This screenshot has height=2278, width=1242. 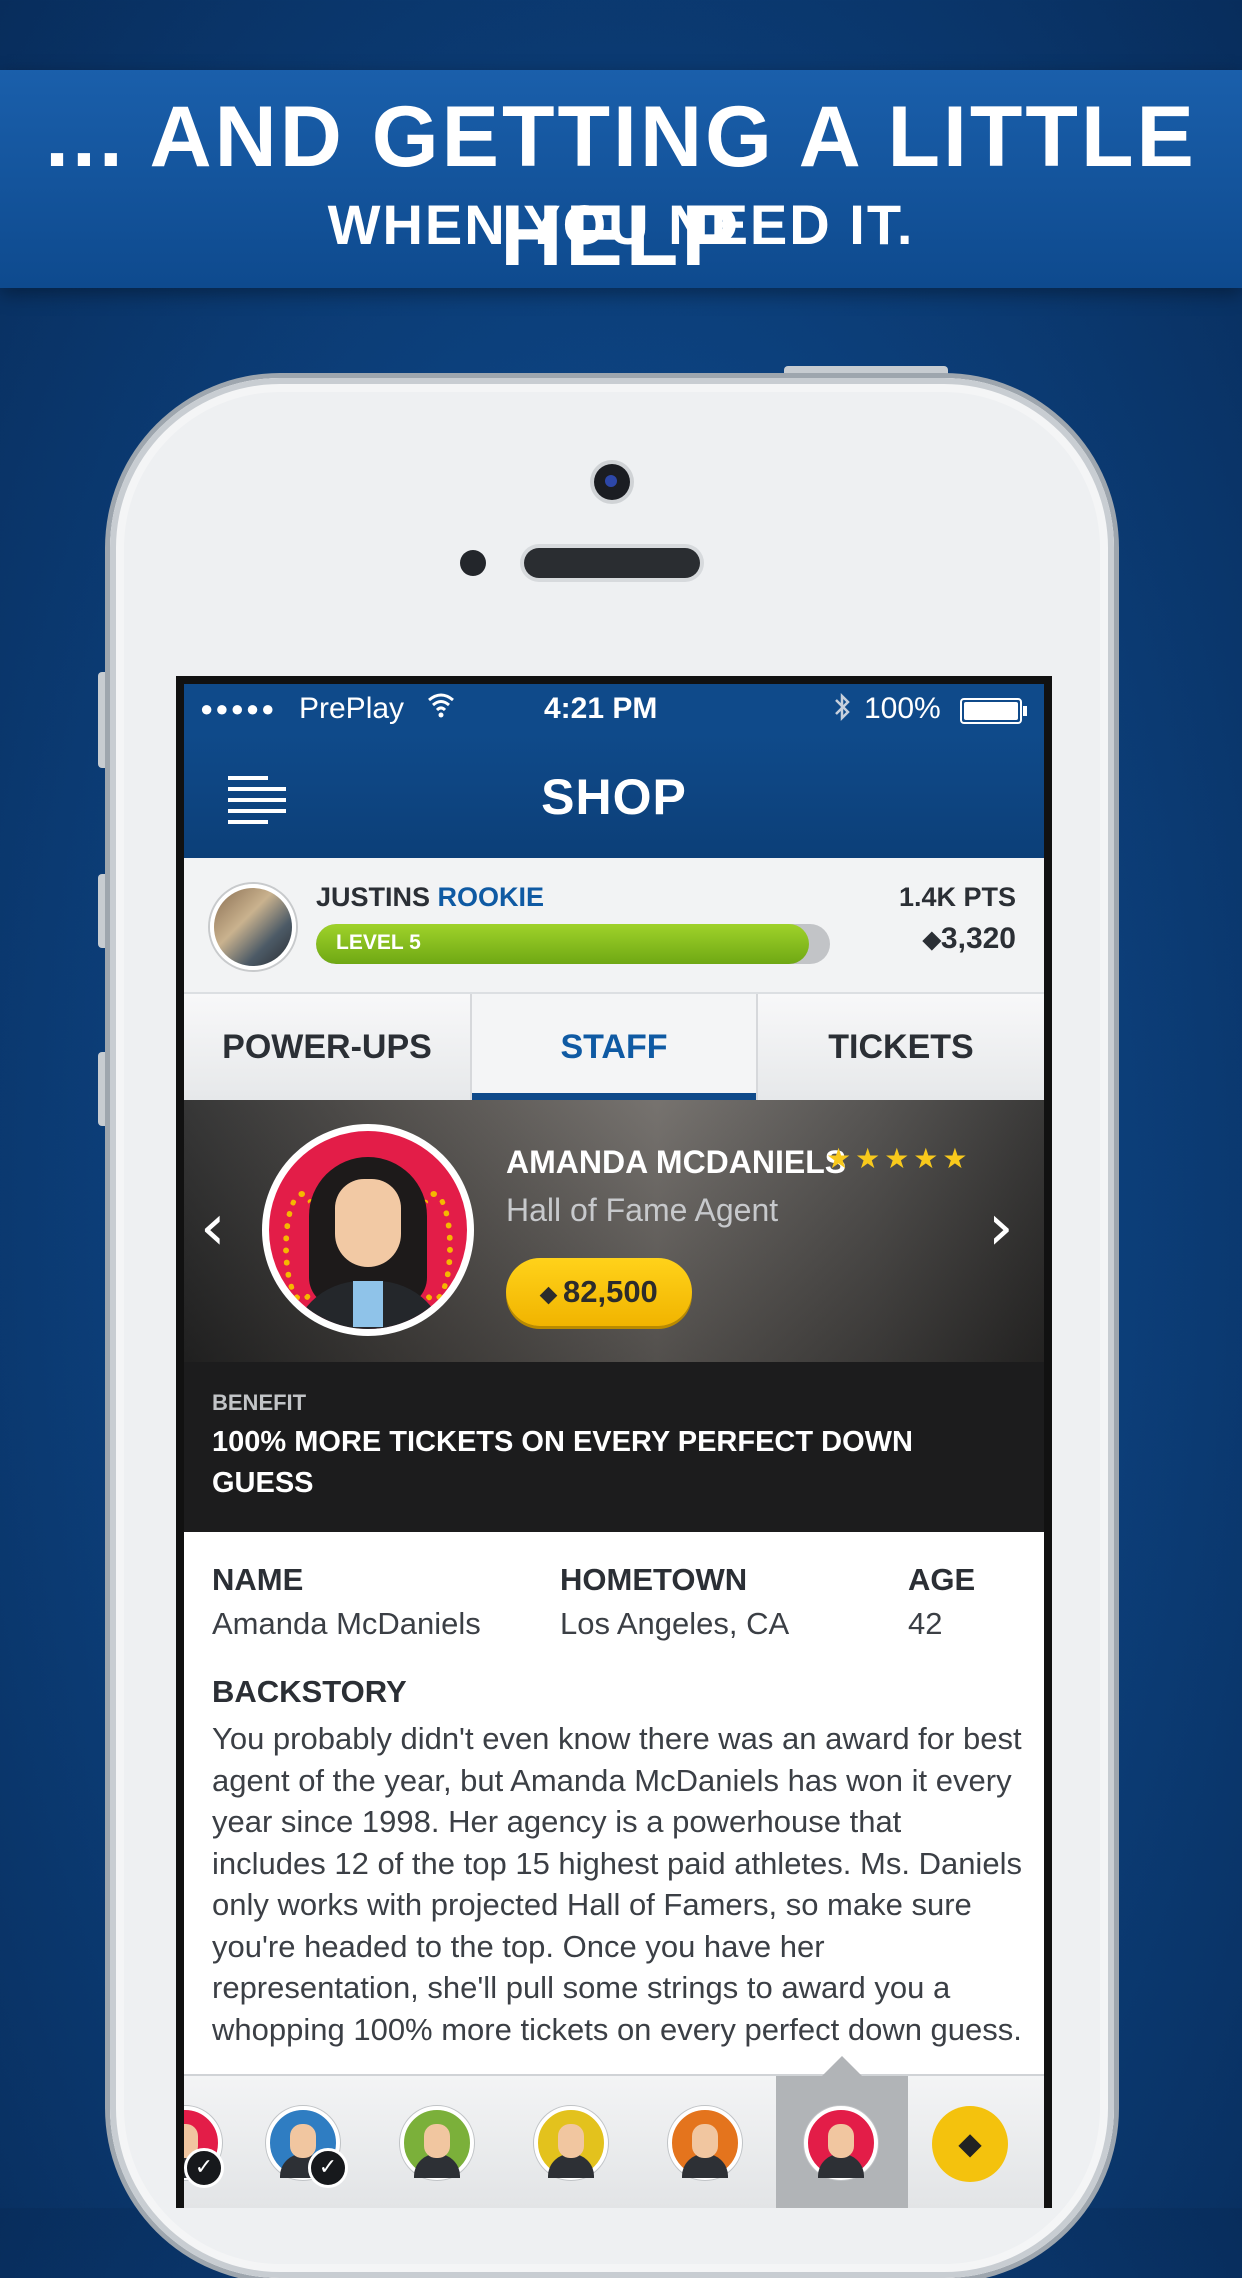 What do you see at coordinates (993, 711) in the screenshot?
I see `battery-icon` at bounding box center [993, 711].